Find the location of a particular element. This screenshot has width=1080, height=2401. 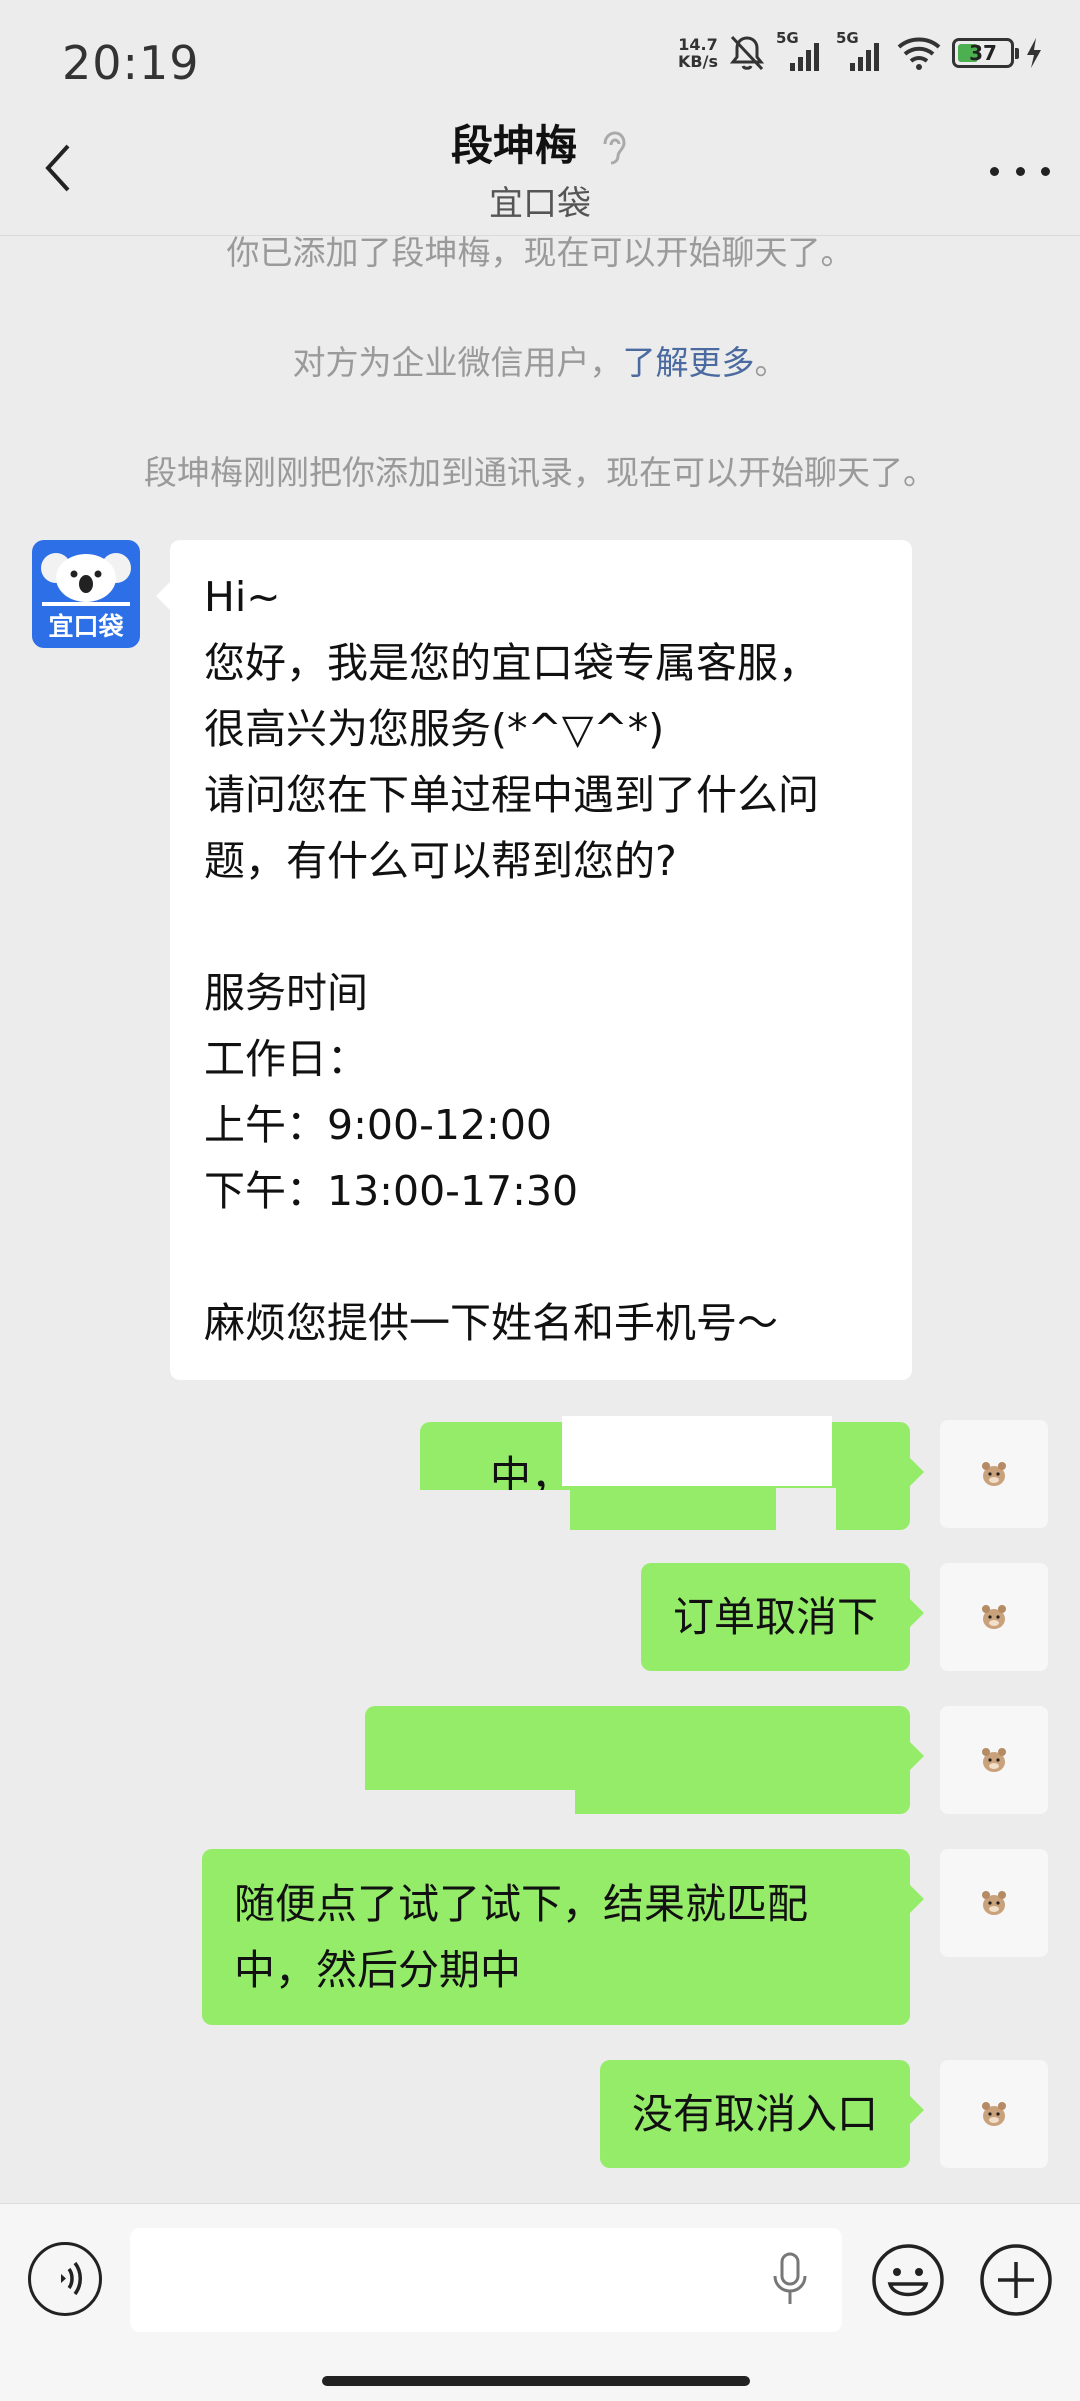

message-line: 请问您在下单过程中遇到了什么问 is located at coordinates (511, 795).